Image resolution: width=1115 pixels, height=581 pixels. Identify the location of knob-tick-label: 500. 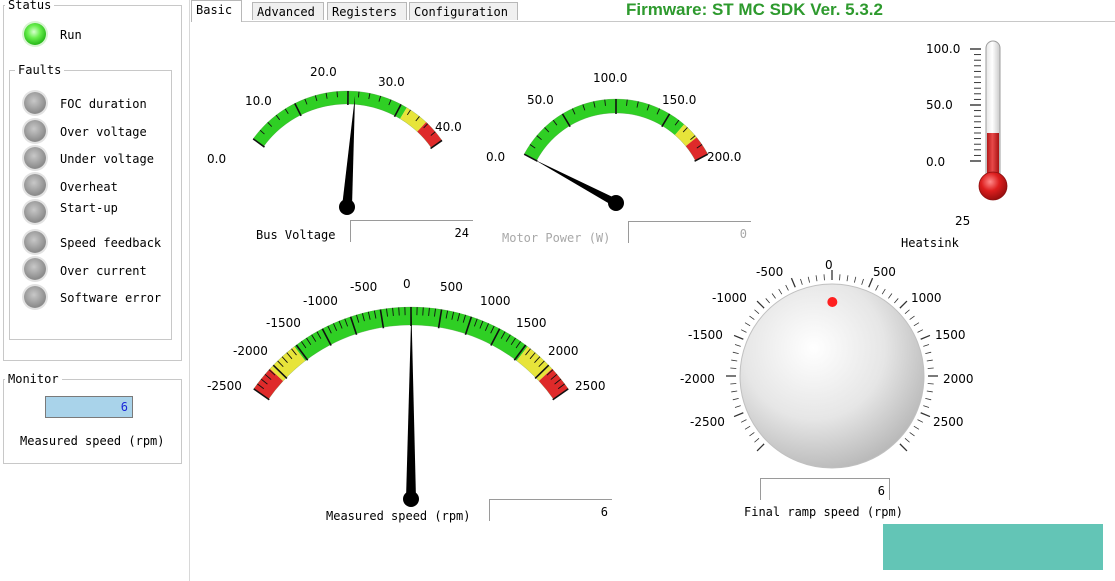
(884, 272).